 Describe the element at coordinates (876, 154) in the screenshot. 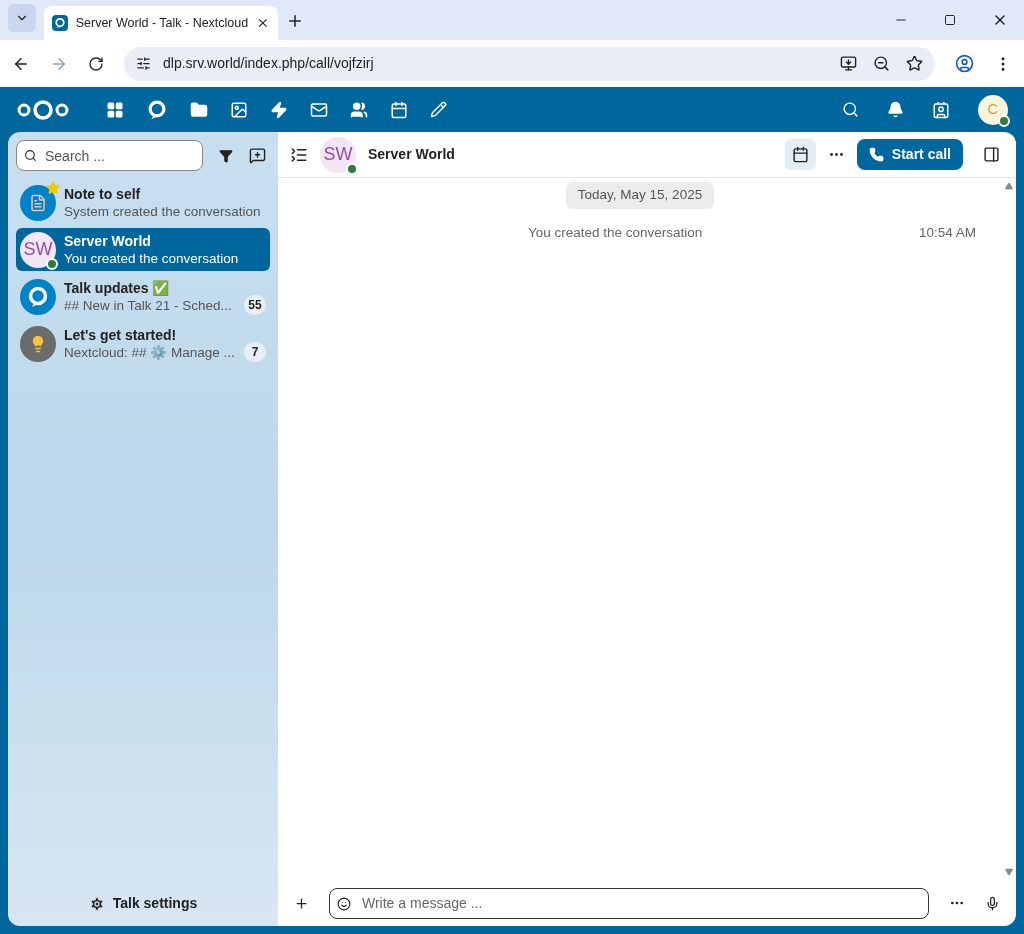

I see `phone-icon` at that location.